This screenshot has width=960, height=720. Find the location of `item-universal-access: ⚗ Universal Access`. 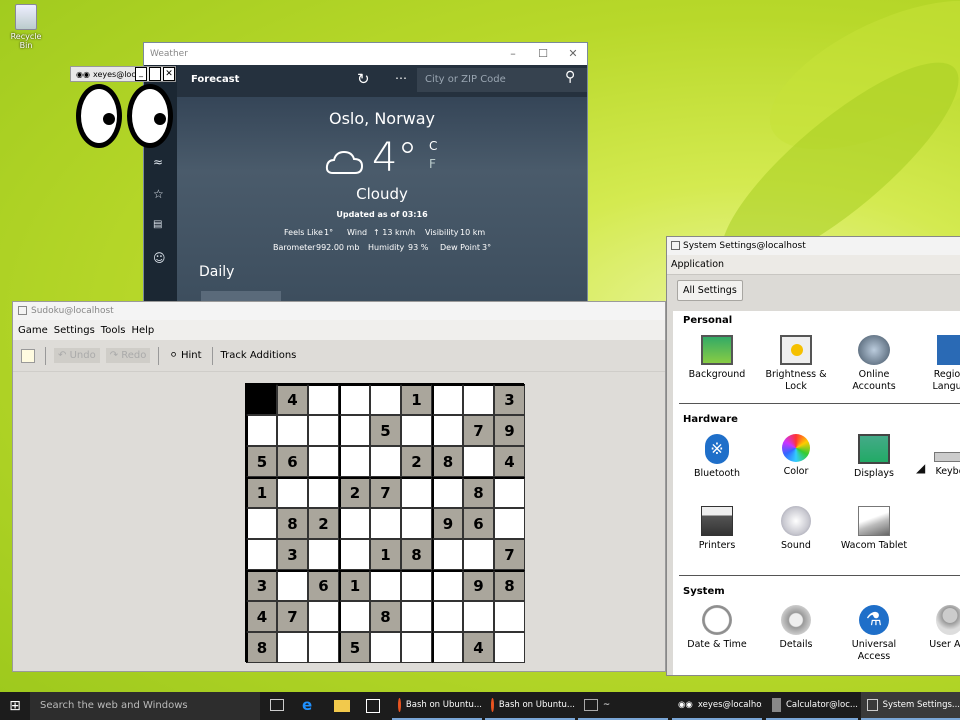

item-universal-access: ⚗ Universal Access is located at coordinates (874, 634).